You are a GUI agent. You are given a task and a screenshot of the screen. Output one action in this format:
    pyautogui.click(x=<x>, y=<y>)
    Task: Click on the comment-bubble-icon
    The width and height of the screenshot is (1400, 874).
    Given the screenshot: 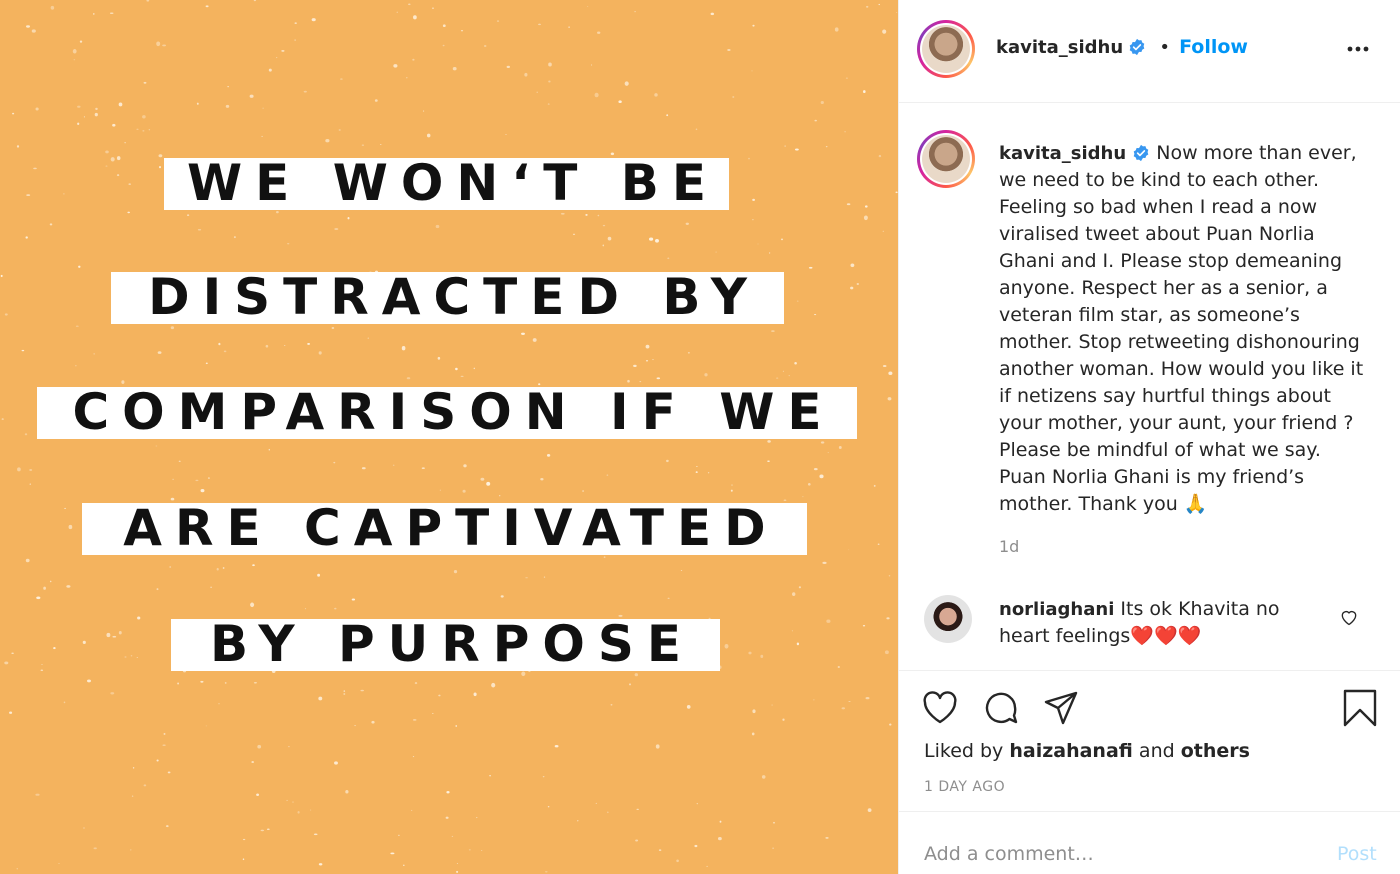 What is the action you would take?
    pyautogui.click(x=1001, y=708)
    